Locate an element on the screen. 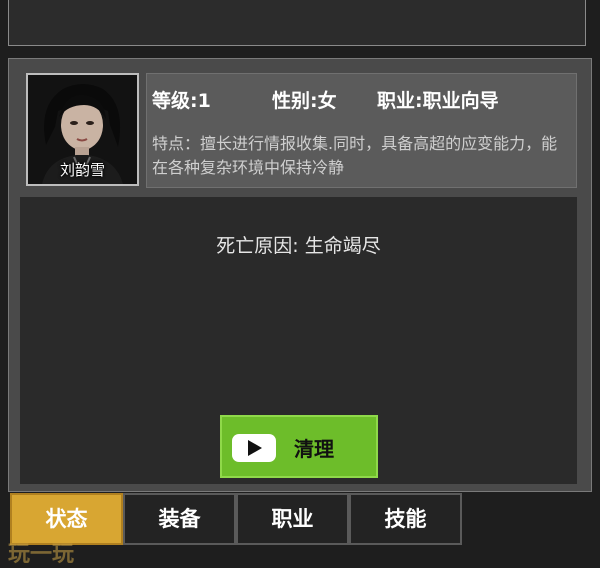  profession-label: 职业:职业向导 is located at coordinates (438, 101).